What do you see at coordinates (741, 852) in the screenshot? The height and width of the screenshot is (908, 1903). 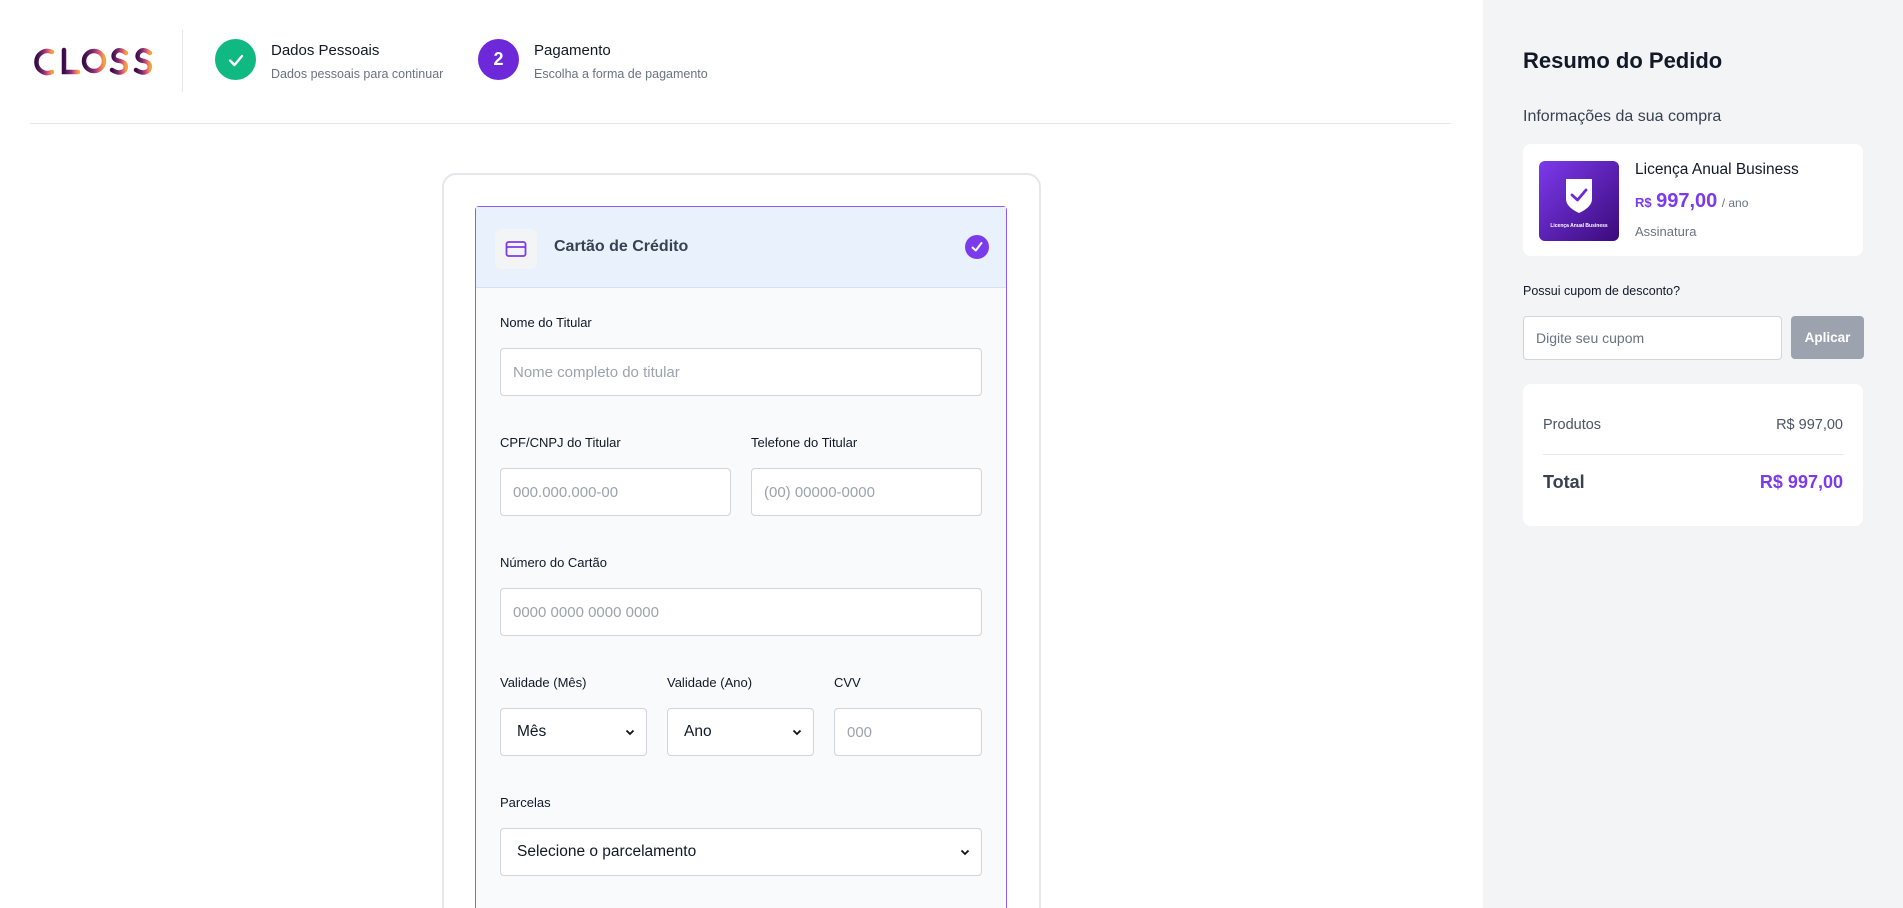 I see `installments-select: Selecione o parcelamento` at bounding box center [741, 852].